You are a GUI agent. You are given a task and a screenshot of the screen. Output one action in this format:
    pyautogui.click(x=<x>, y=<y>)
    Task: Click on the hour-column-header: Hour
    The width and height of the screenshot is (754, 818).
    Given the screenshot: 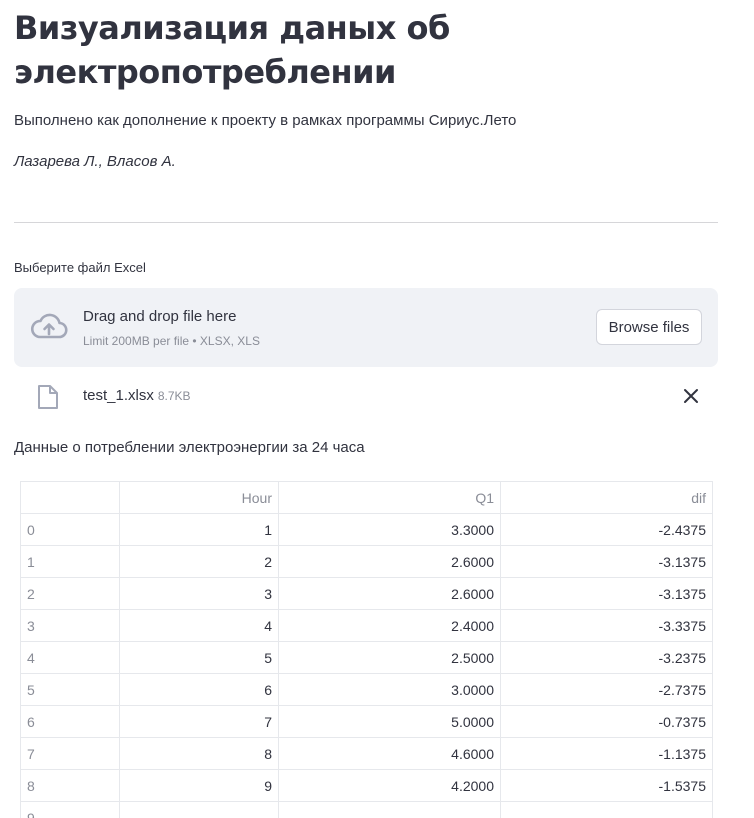 What is the action you would take?
    pyautogui.click(x=199, y=497)
    